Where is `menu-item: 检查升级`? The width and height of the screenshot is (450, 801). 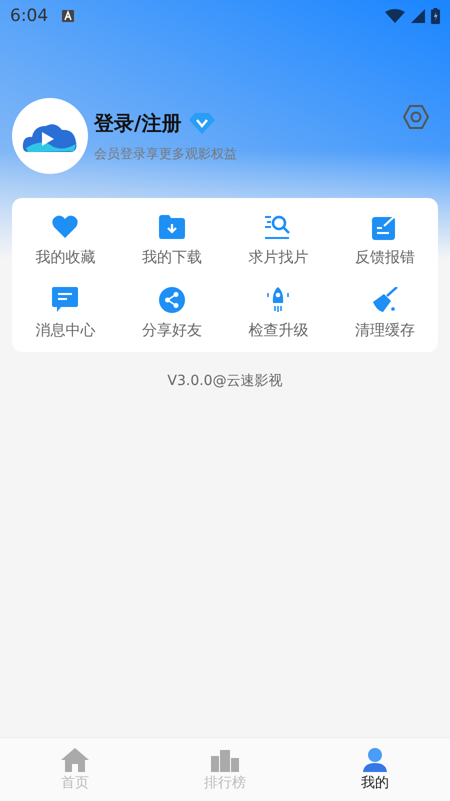 menu-item: 检查升级 is located at coordinates (278, 313).